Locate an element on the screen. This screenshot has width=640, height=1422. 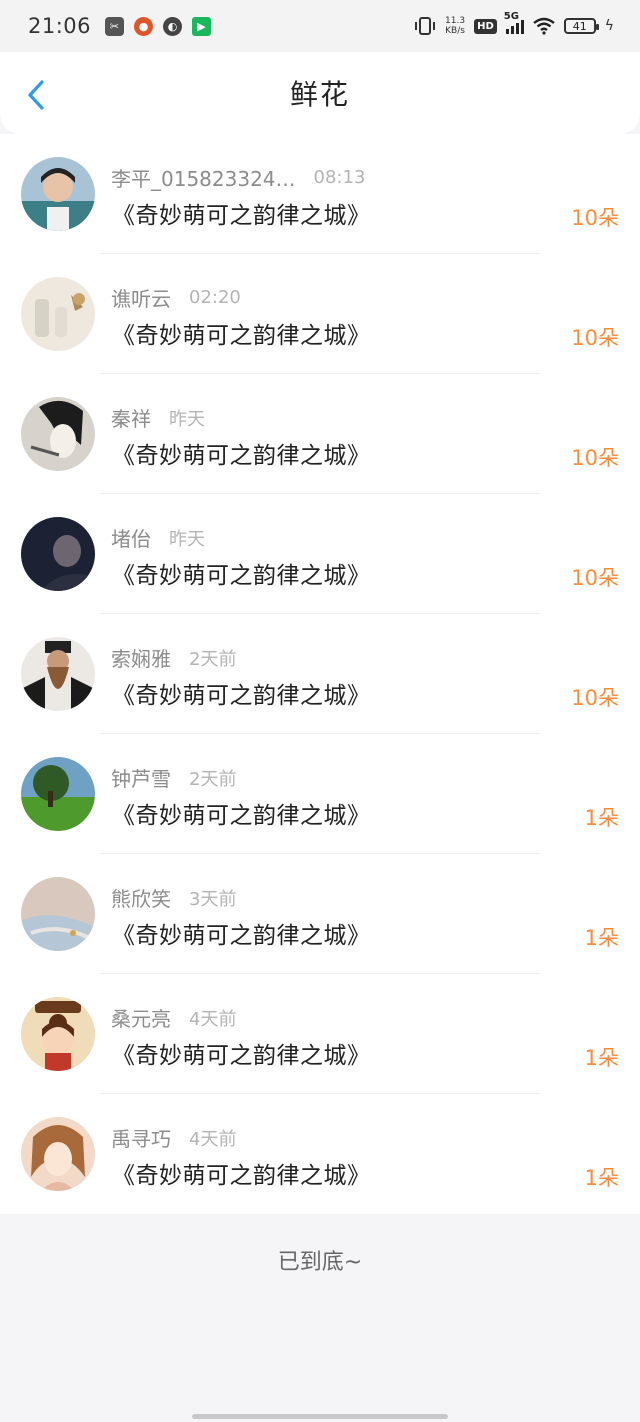
list-item: 熊欣笑 3天前 《奇妙萌可之韵律之城》 1朵 is located at coordinates (320, 914).